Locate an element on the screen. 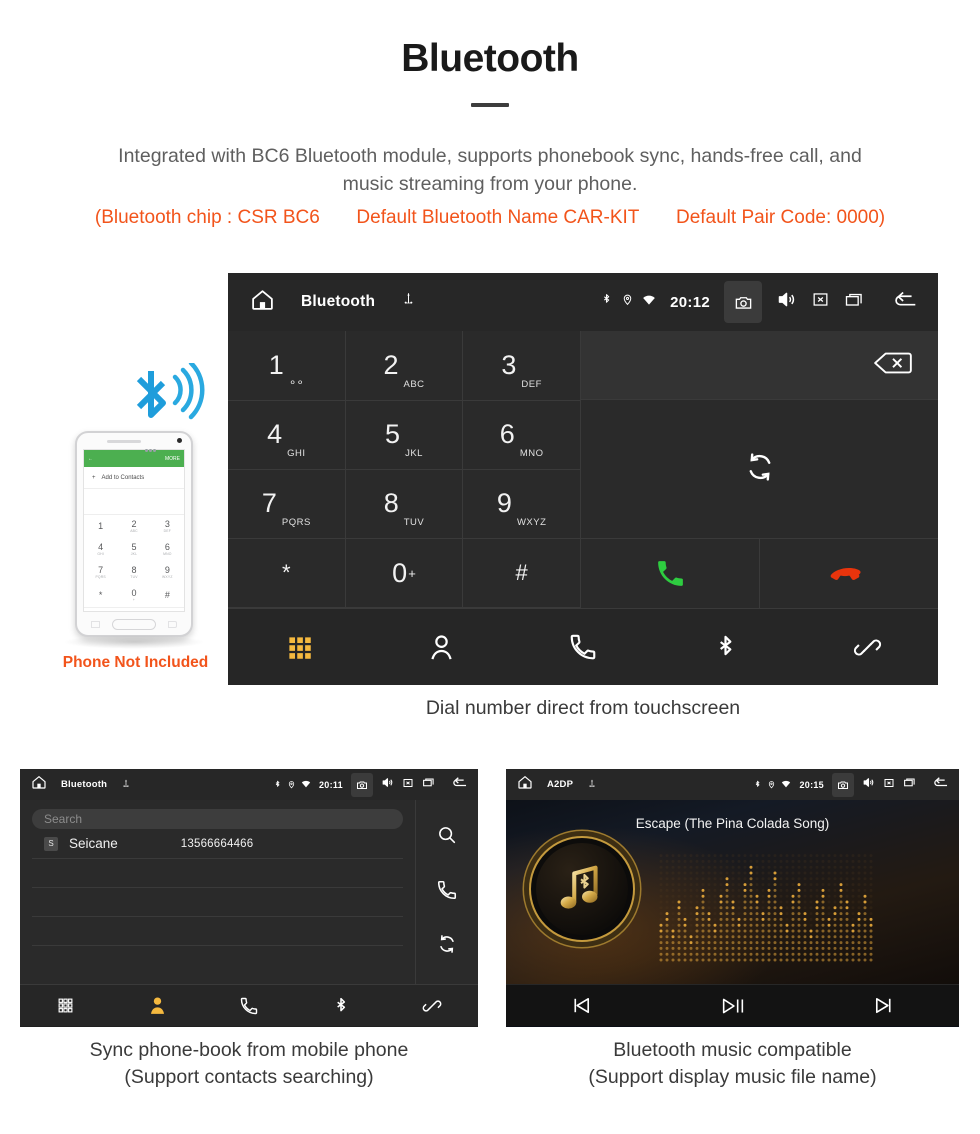 Image resolution: width=980 pixels, height=1134 pixels. keypad-icon is located at coordinates (65, 1005).